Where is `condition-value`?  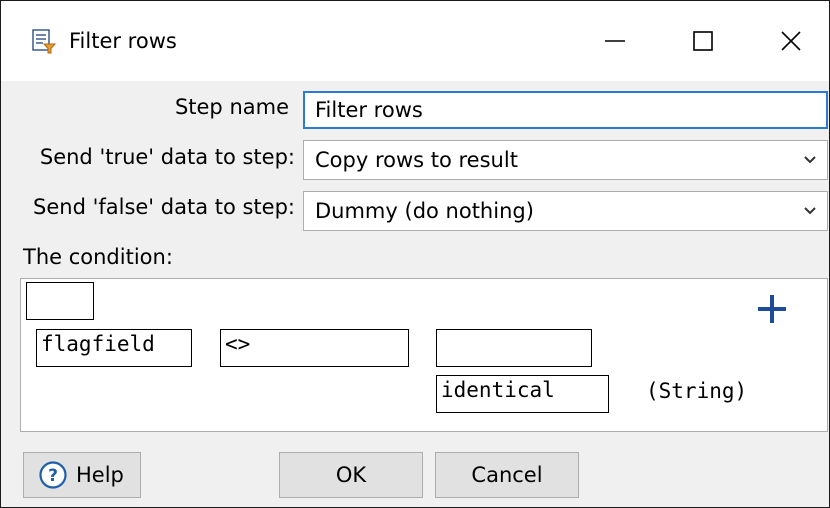 condition-value is located at coordinates (514, 348).